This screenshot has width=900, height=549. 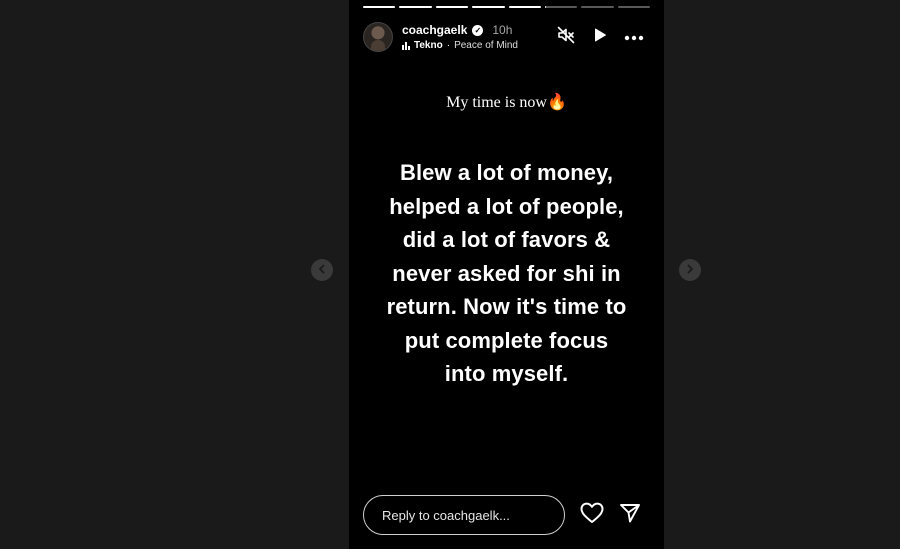 What do you see at coordinates (406, 45) in the screenshot?
I see `music-bars-icon` at bounding box center [406, 45].